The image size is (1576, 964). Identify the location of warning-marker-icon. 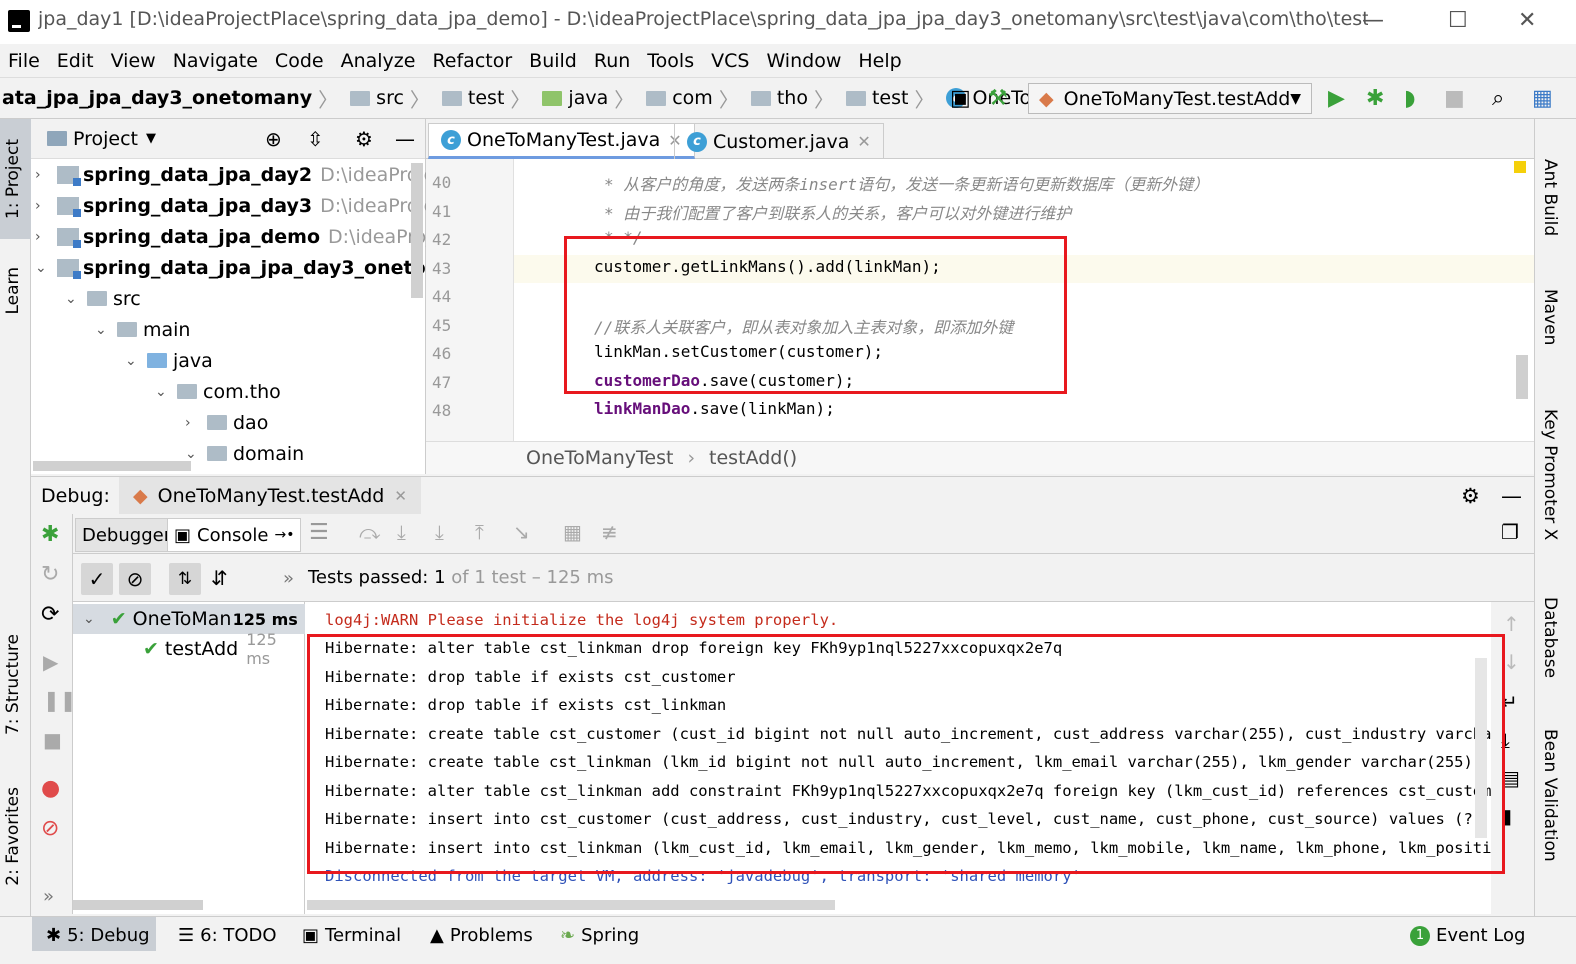
(1520, 167).